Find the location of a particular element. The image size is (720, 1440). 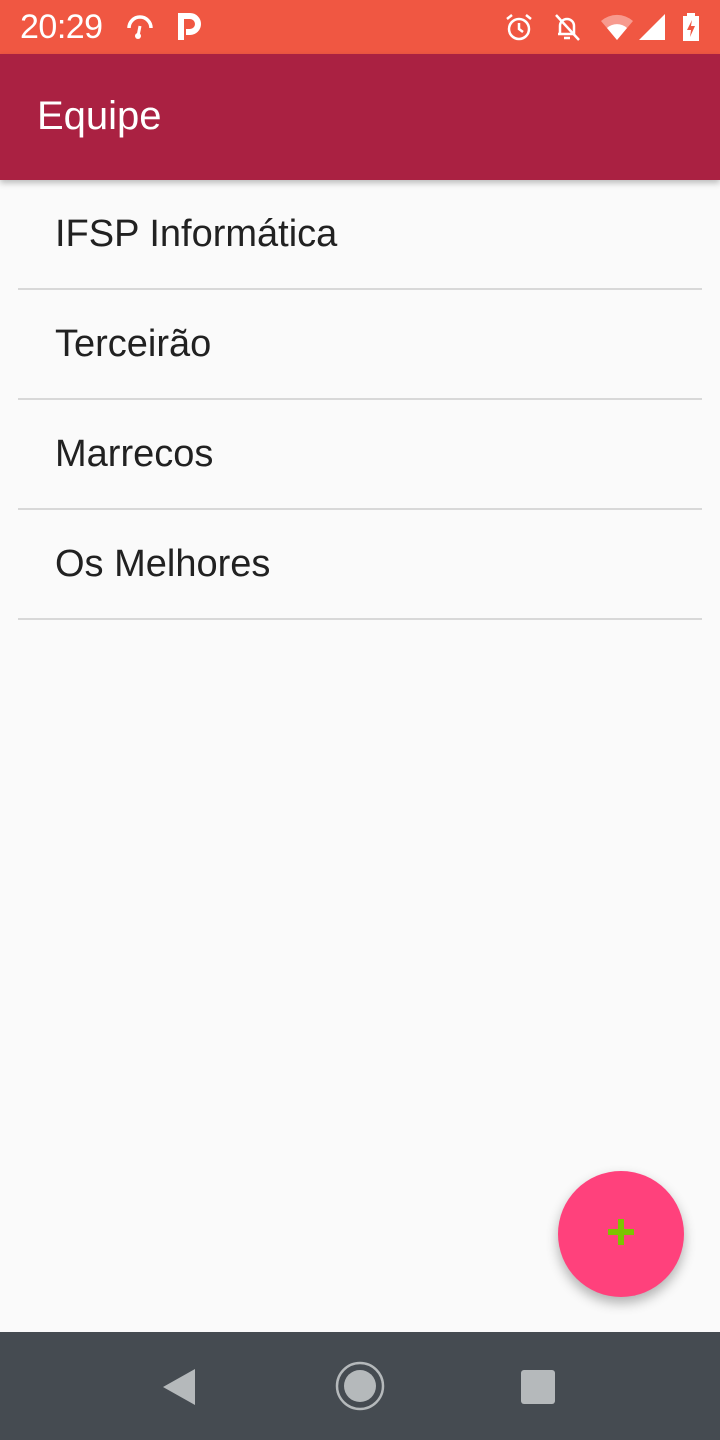

recents-icon is located at coordinates (538, 1389).